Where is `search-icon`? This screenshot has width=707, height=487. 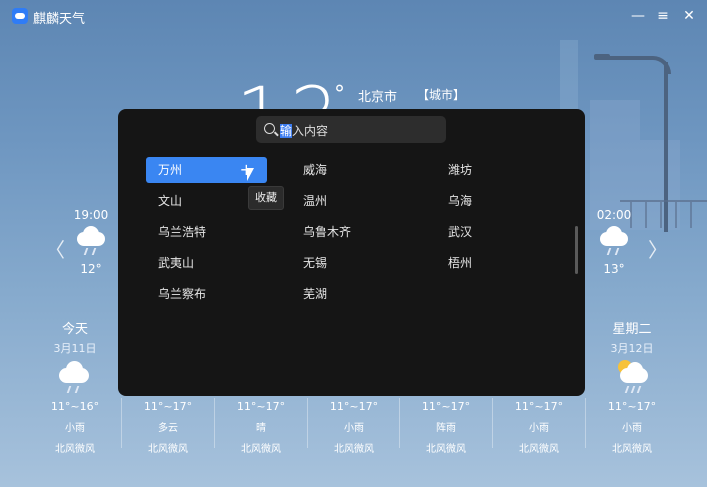 search-icon is located at coordinates (269, 128).